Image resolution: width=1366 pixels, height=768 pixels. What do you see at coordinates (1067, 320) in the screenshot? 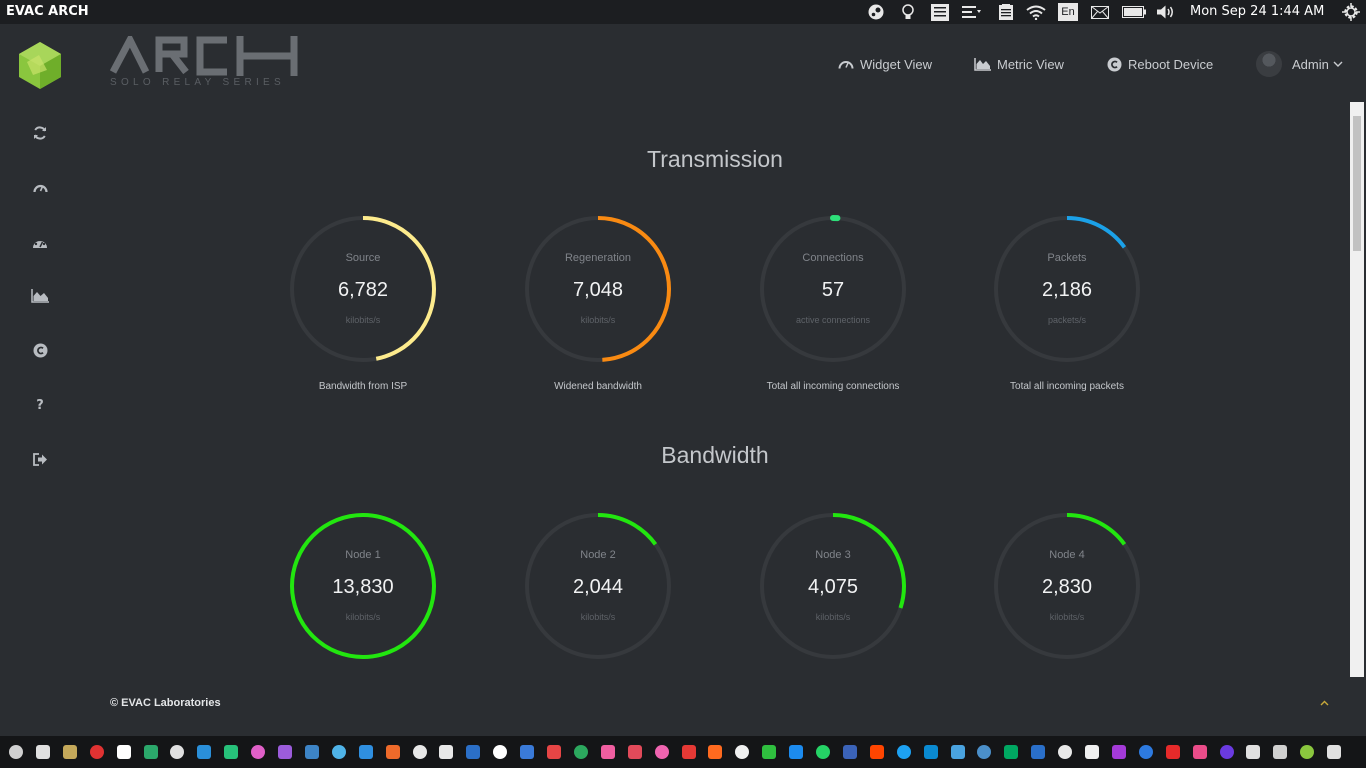
I see `gauge-packets-unit: packets/s` at bounding box center [1067, 320].